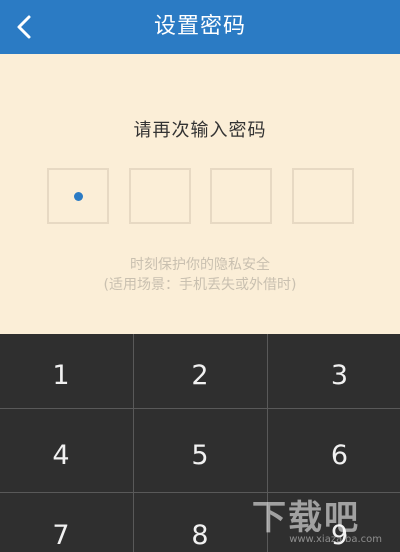 This screenshot has height=552, width=400. What do you see at coordinates (61, 455) in the screenshot?
I see `key-4: 4` at bounding box center [61, 455].